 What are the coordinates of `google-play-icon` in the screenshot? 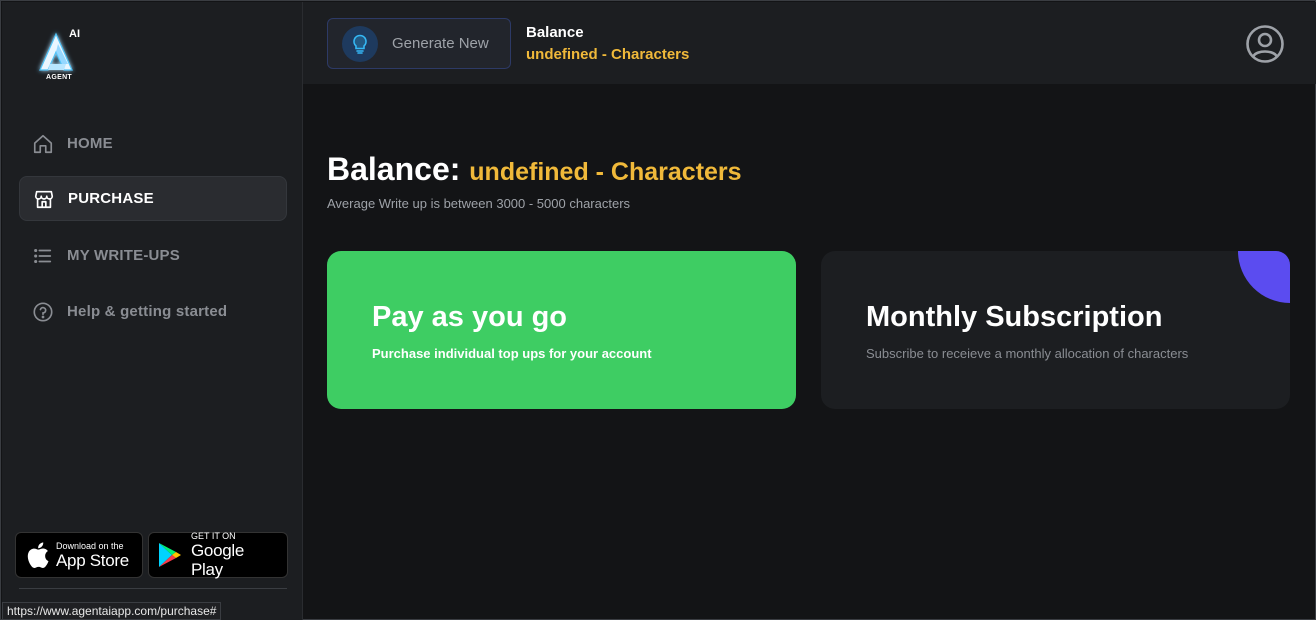 It's located at (170, 555).